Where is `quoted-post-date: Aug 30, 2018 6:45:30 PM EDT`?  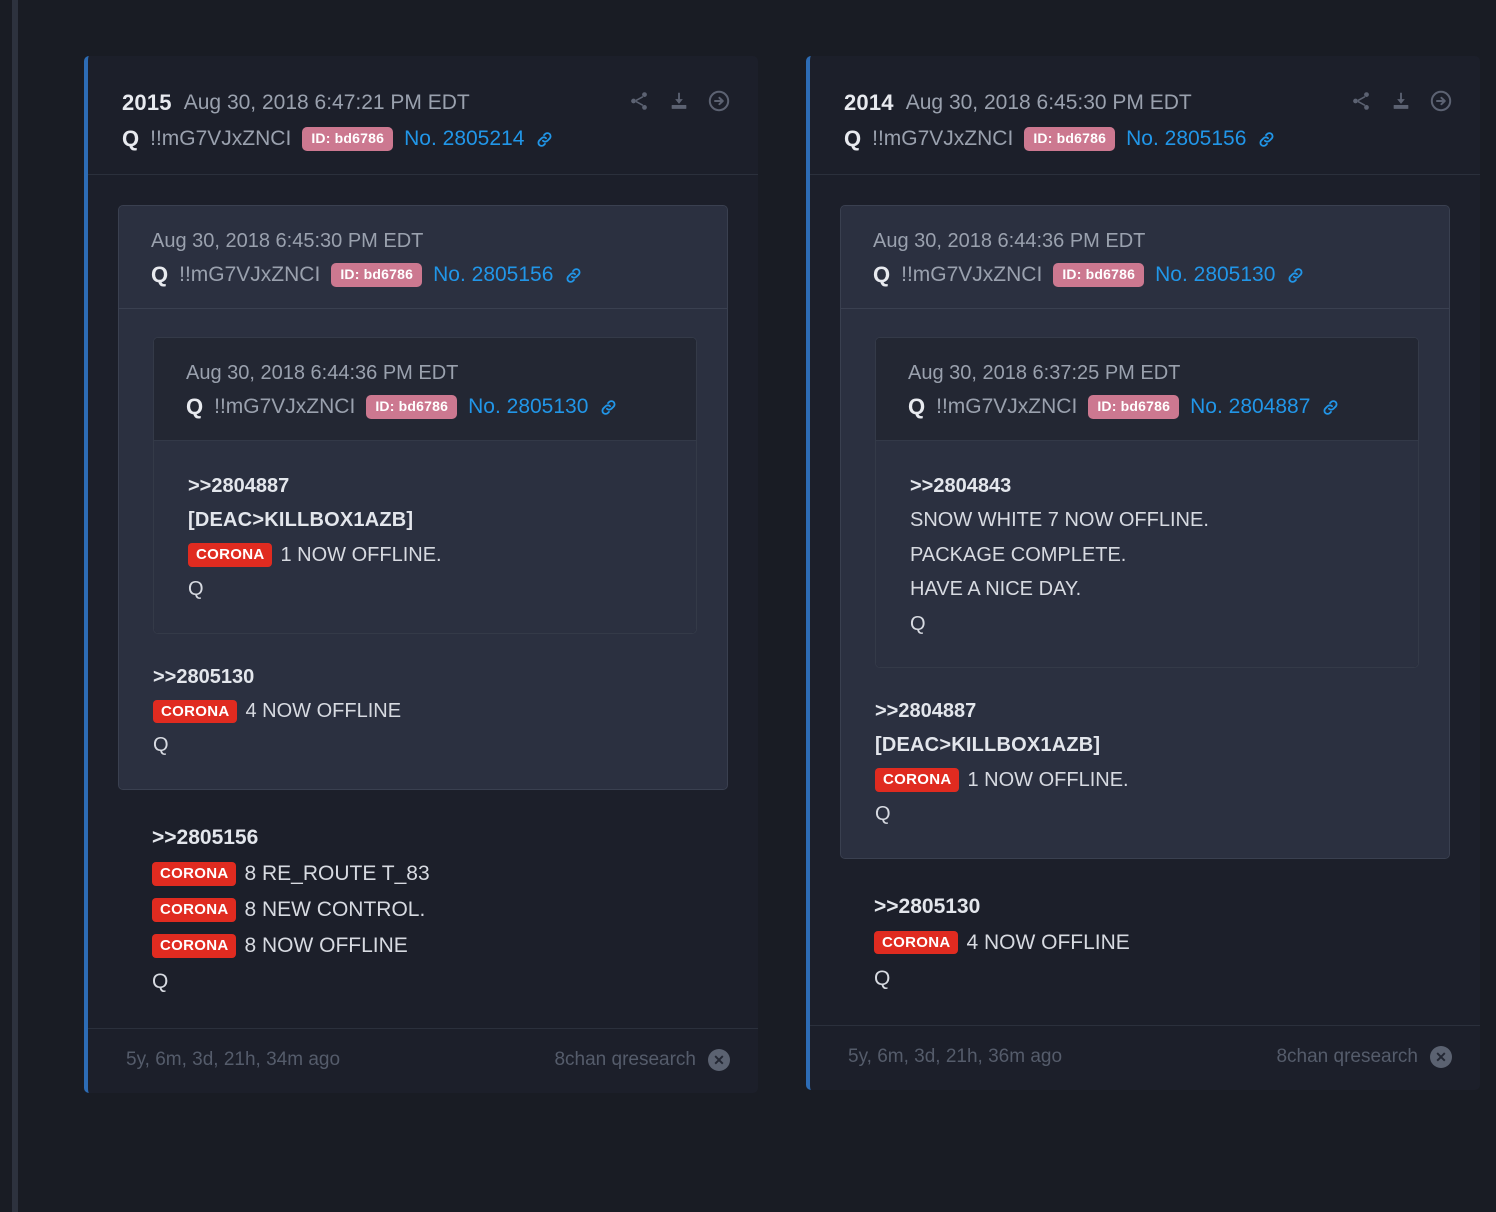 quoted-post-date: Aug 30, 2018 6:45:30 PM EDT is located at coordinates (287, 241).